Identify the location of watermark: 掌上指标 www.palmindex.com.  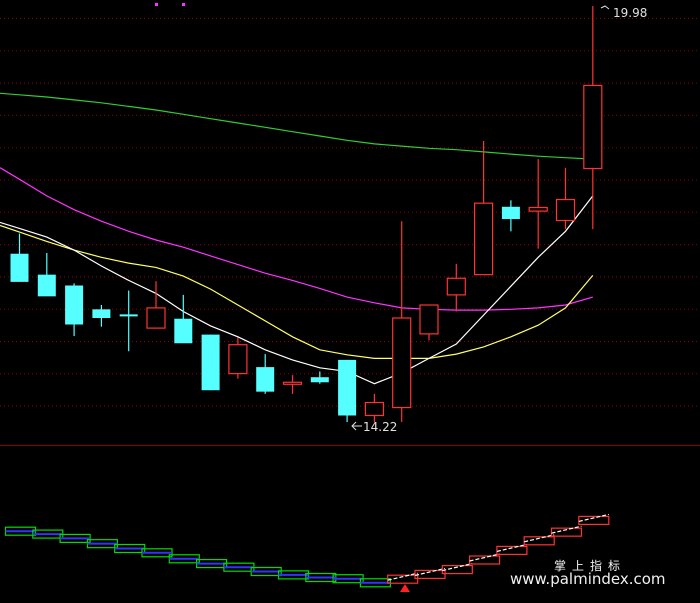
(588, 573).